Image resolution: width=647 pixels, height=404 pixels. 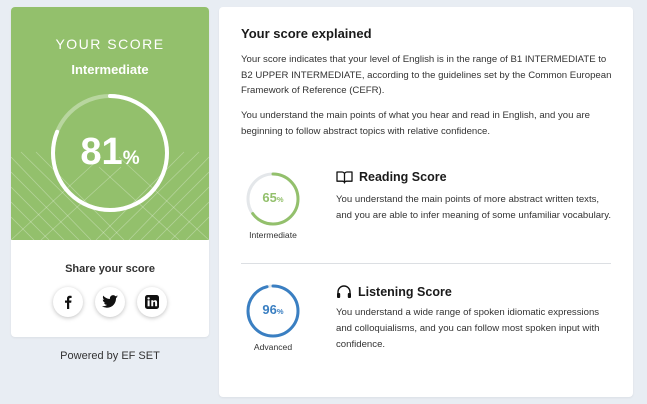 What do you see at coordinates (110, 69) in the screenshot?
I see `score-level: Intermediate` at bounding box center [110, 69].